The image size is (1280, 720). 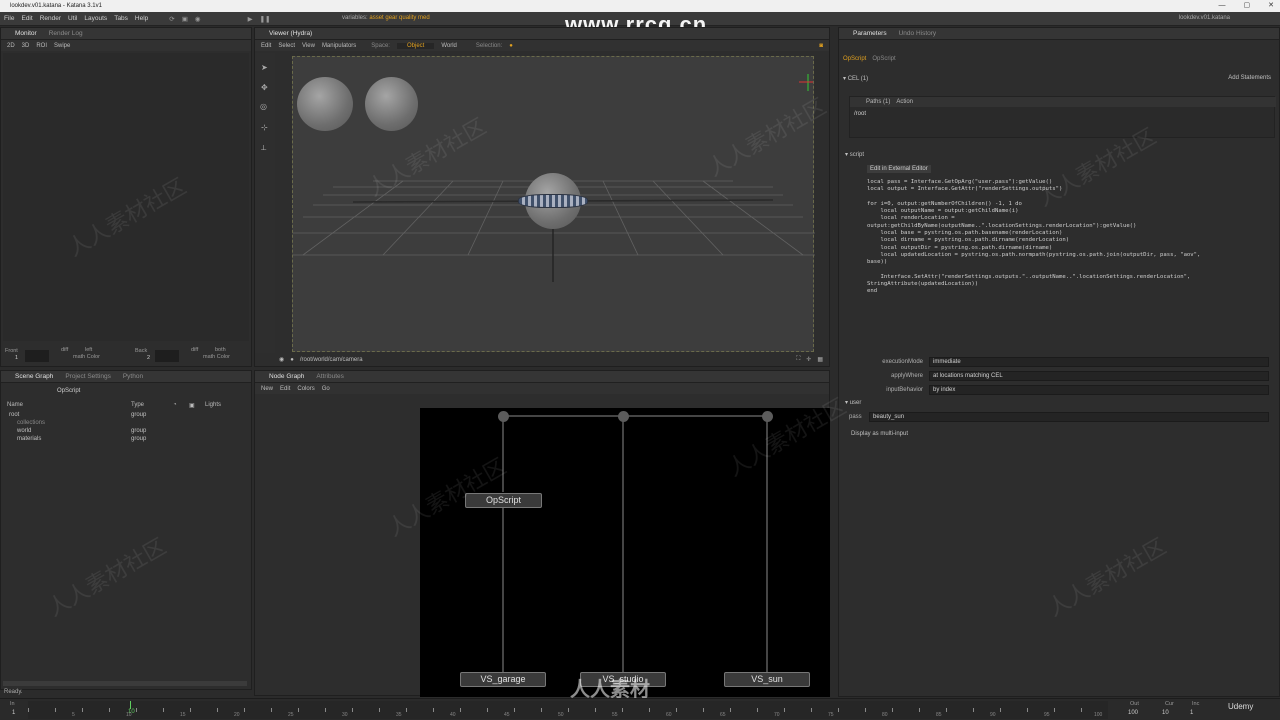 What do you see at coordinates (386, 18) in the screenshot?
I see `variables-display: variables: asset gear quality med` at bounding box center [386, 18].